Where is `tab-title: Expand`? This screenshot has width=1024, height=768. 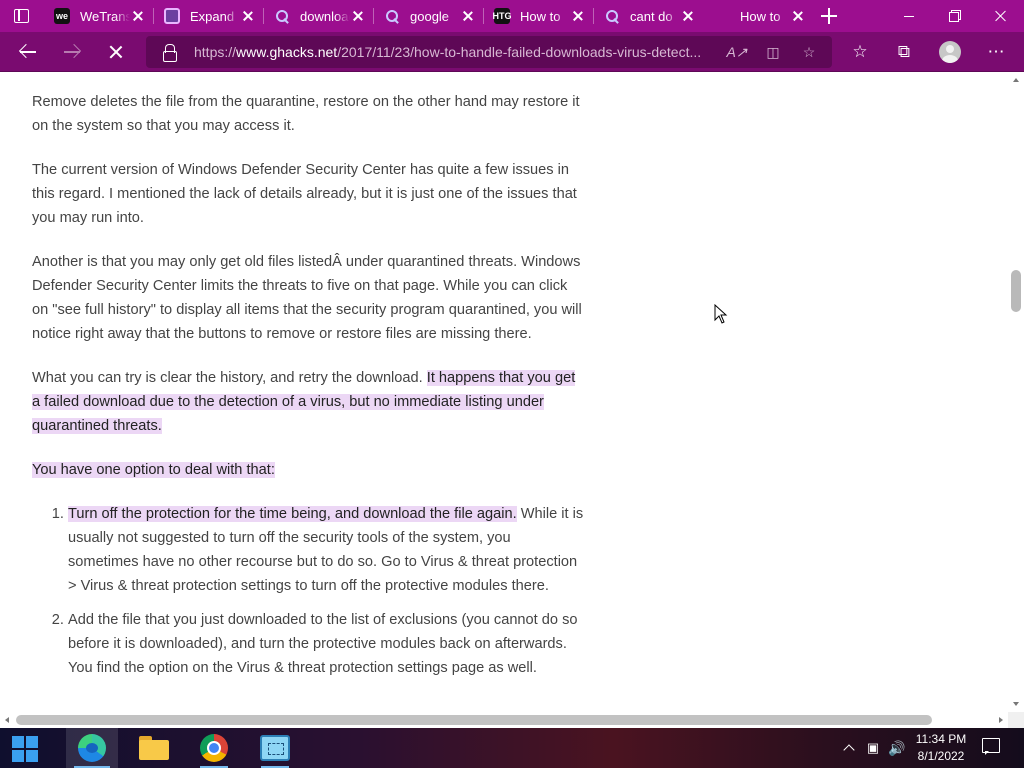 tab-title: Expand is located at coordinates (212, 16).